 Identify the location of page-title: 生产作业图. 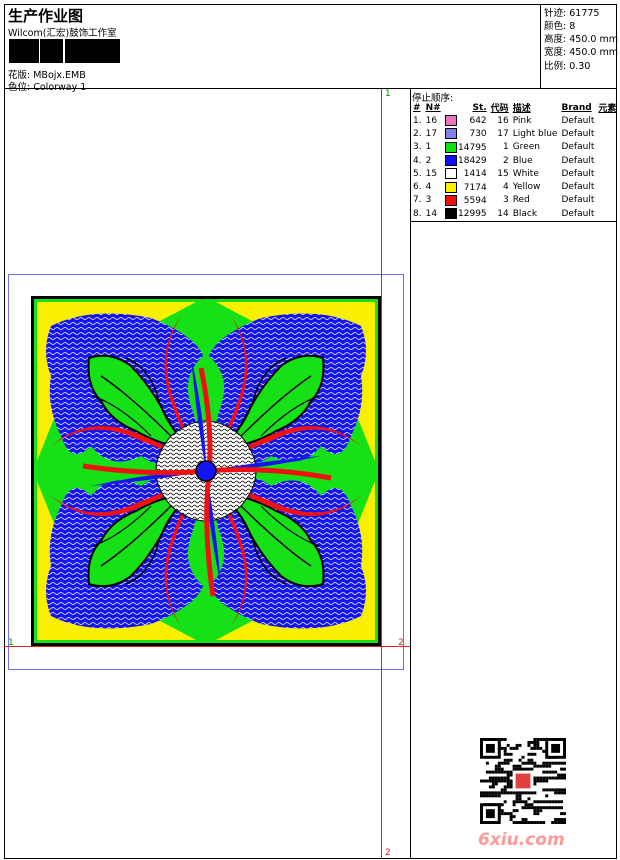
(46, 16).